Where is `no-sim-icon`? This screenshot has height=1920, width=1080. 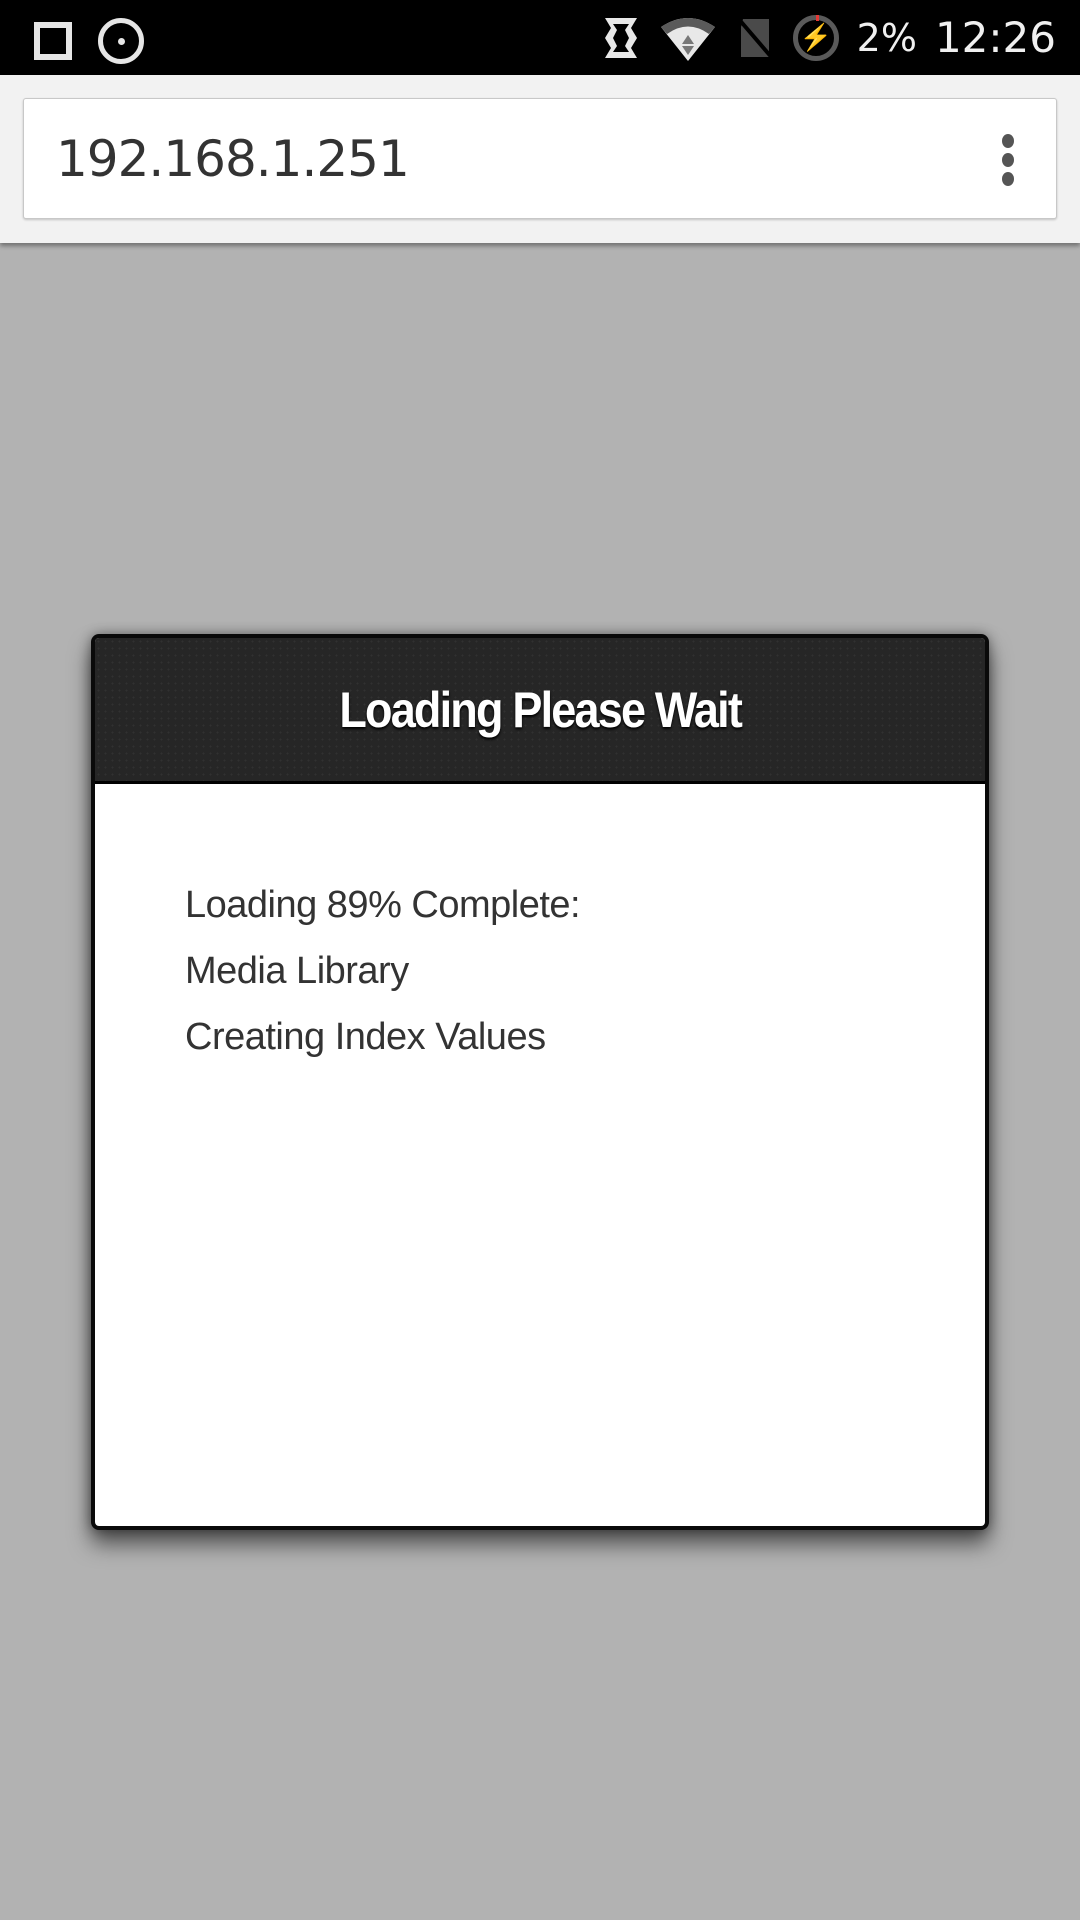 no-sim-icon is located at coordinates (755, 37).